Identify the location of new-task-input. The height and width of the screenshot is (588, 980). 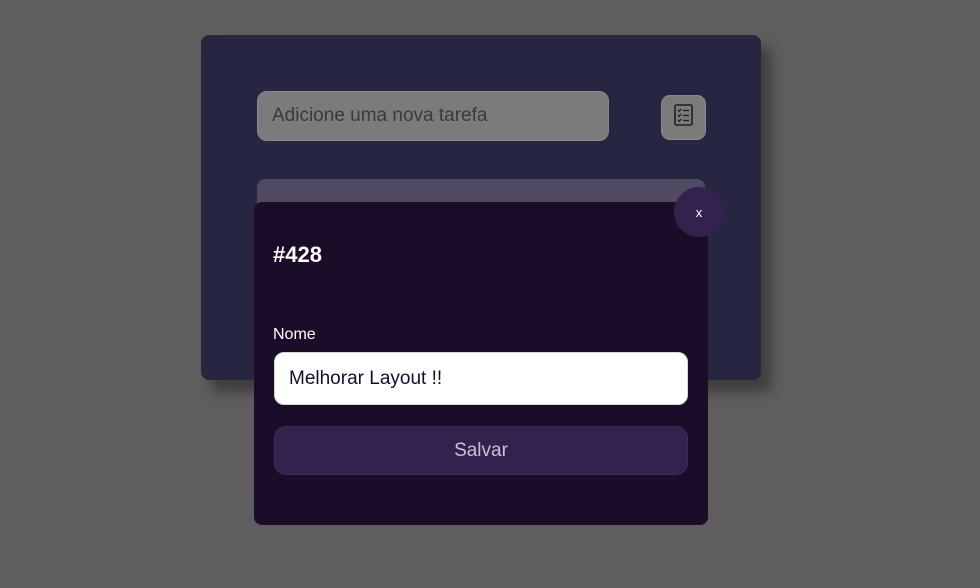
(433, 116).